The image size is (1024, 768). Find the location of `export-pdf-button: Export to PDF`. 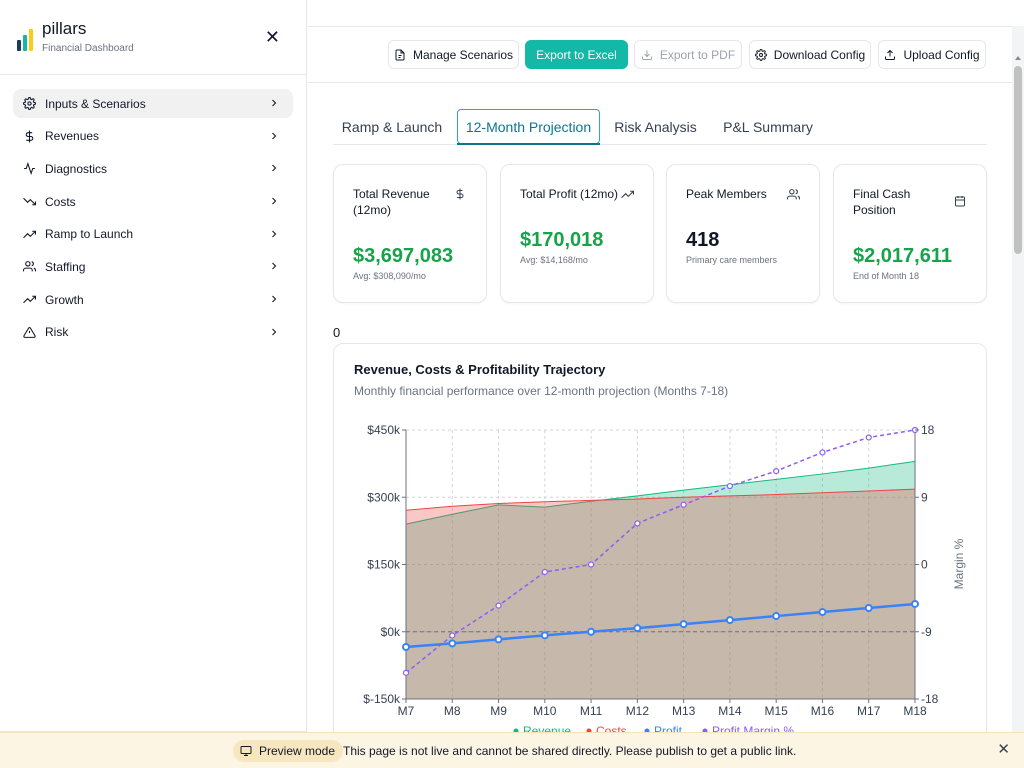

export-pdf-button: Export to PDF is located at coordinates (688, 54).